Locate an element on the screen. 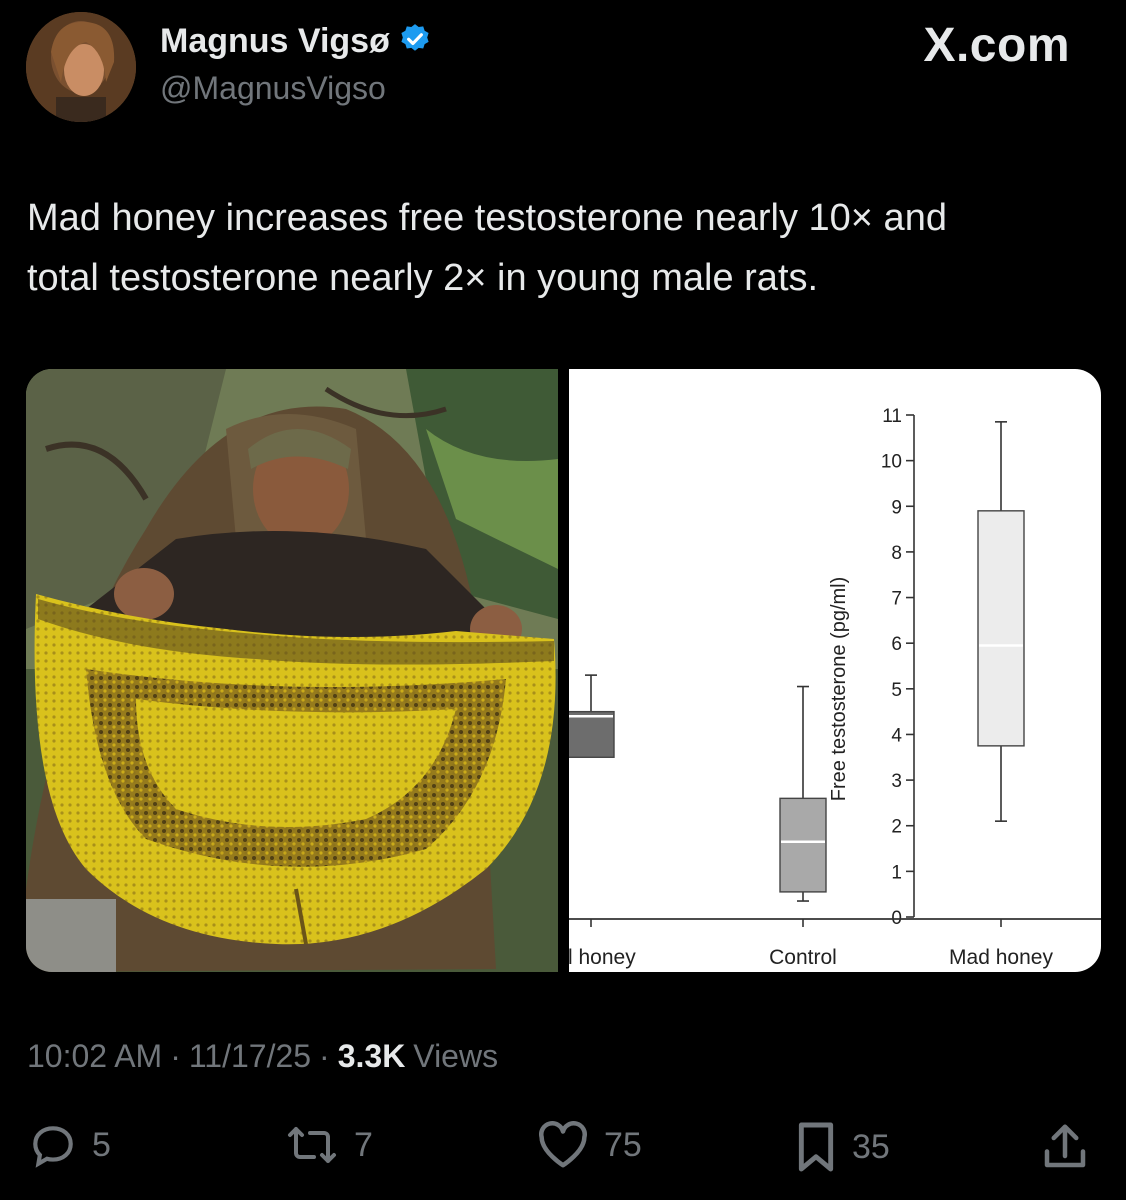  y-tick-label: 7 is located at coordinates (896, 599).